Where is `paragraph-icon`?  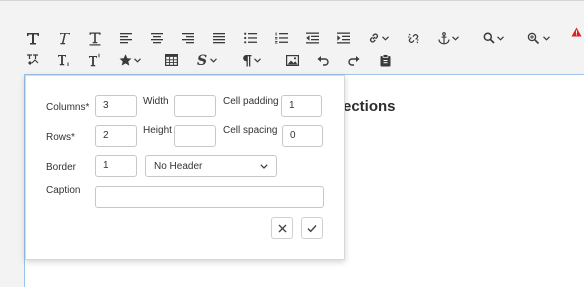
paragraph-icon is located at coordinates (251, 60).